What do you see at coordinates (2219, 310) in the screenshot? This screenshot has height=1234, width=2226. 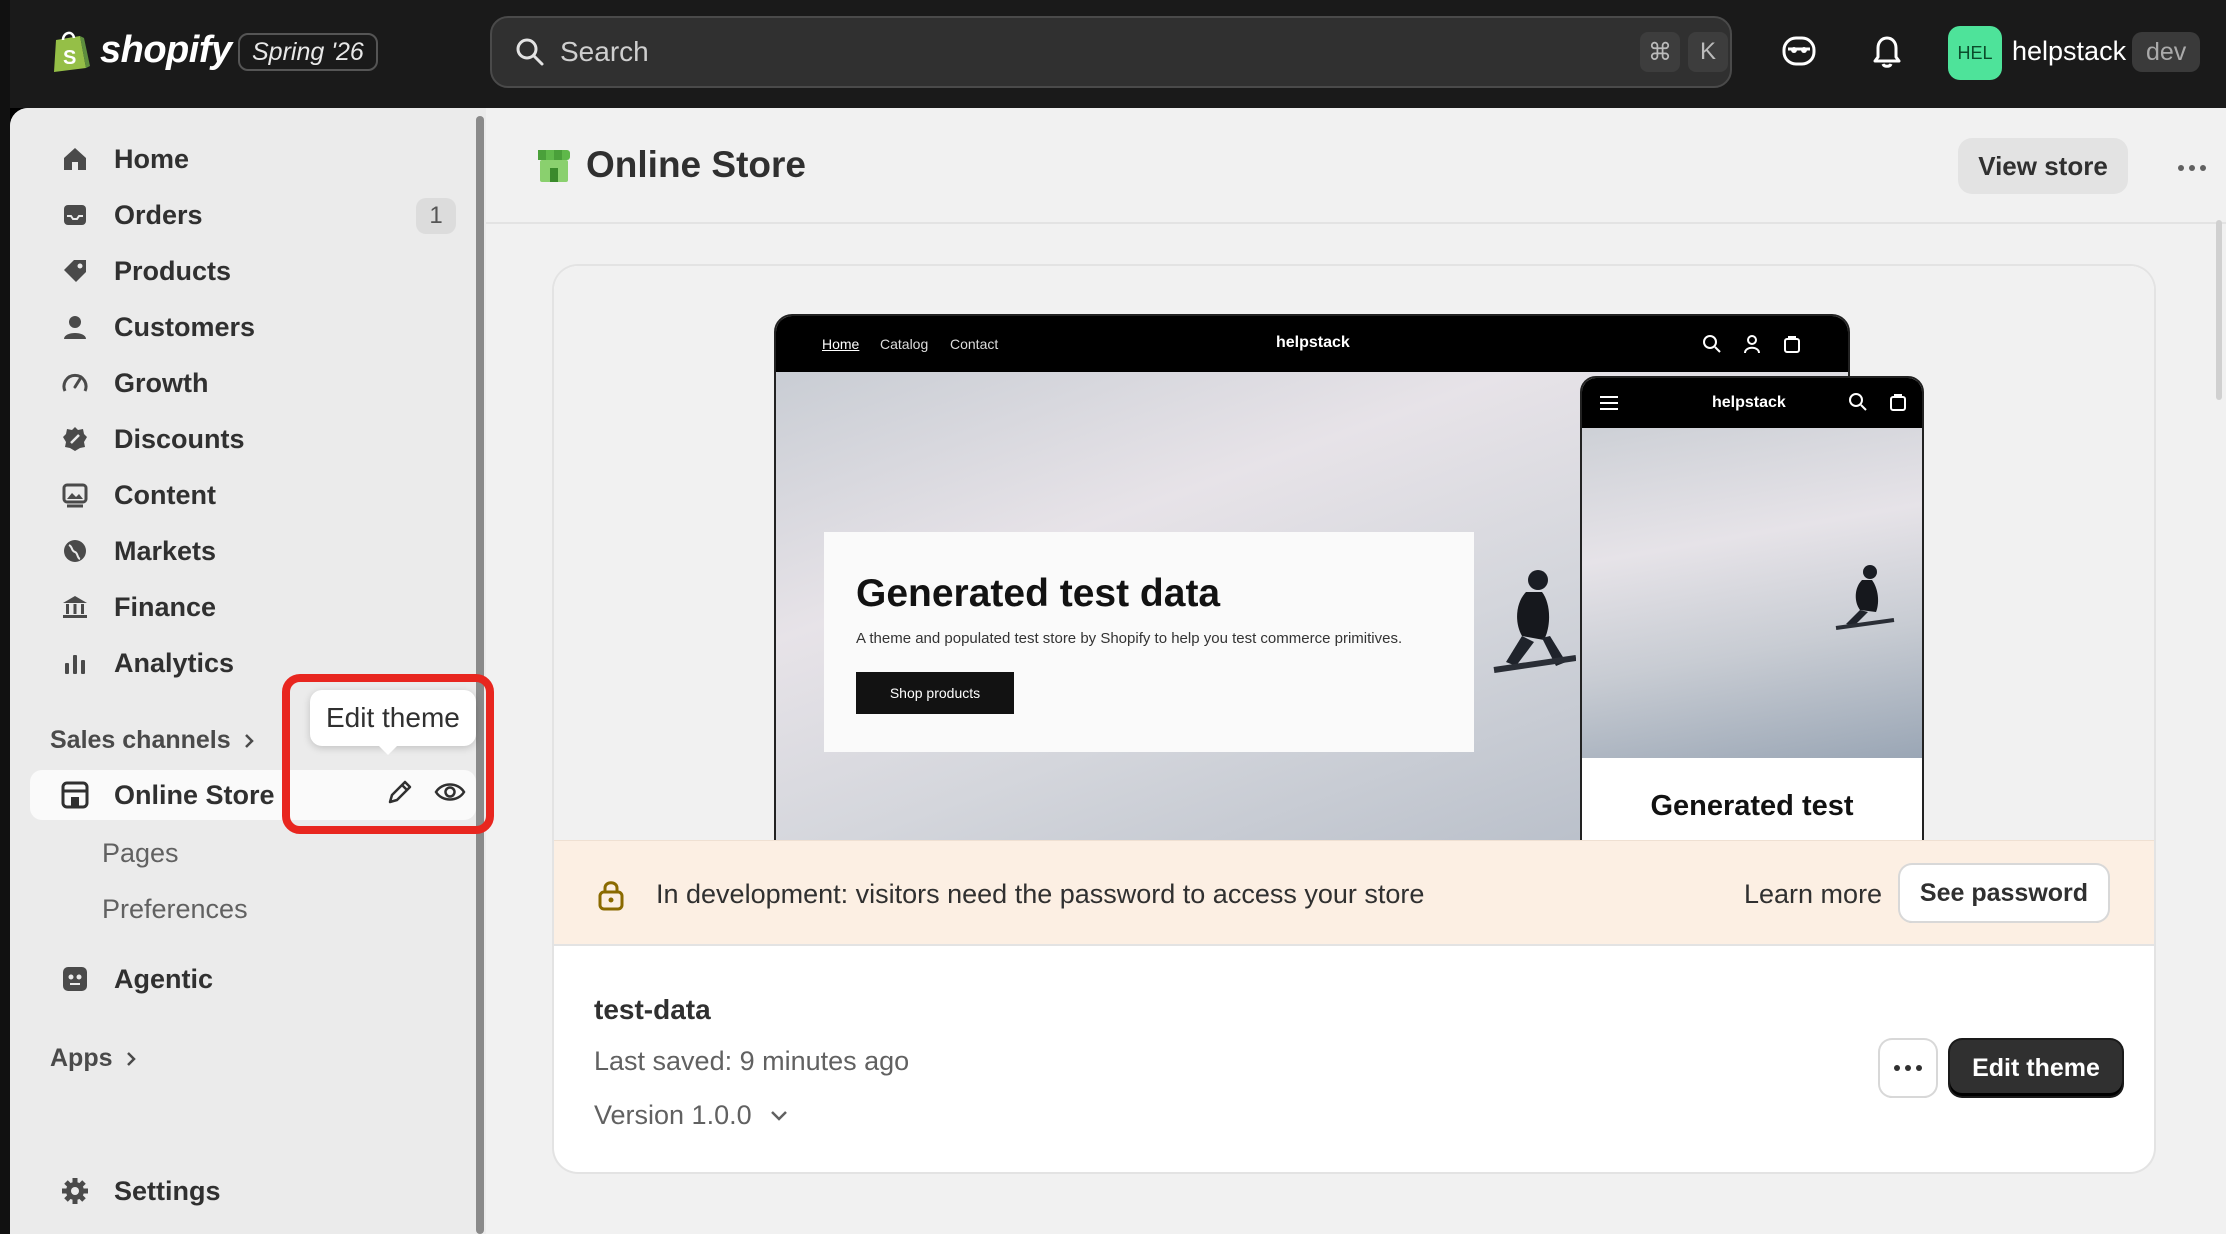 I see `main-scrollbar` at bounding box center [2219, 310].